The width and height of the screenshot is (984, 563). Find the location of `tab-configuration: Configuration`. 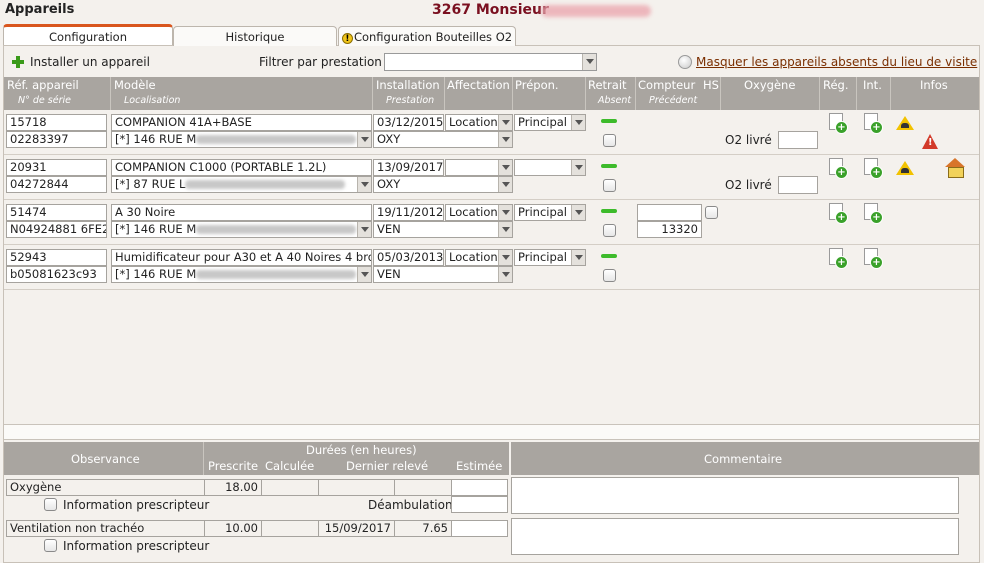

tab-configuration: Configuration is located at coordinates (88, 34).